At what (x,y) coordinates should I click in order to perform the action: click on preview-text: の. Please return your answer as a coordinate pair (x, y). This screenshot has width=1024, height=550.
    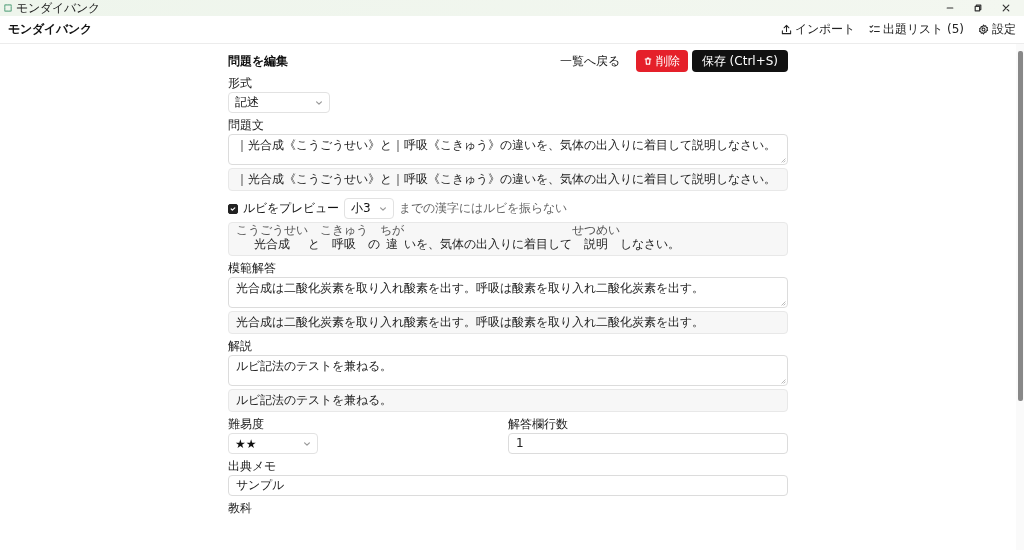
    Looking at the image, I should click on (374, 244).